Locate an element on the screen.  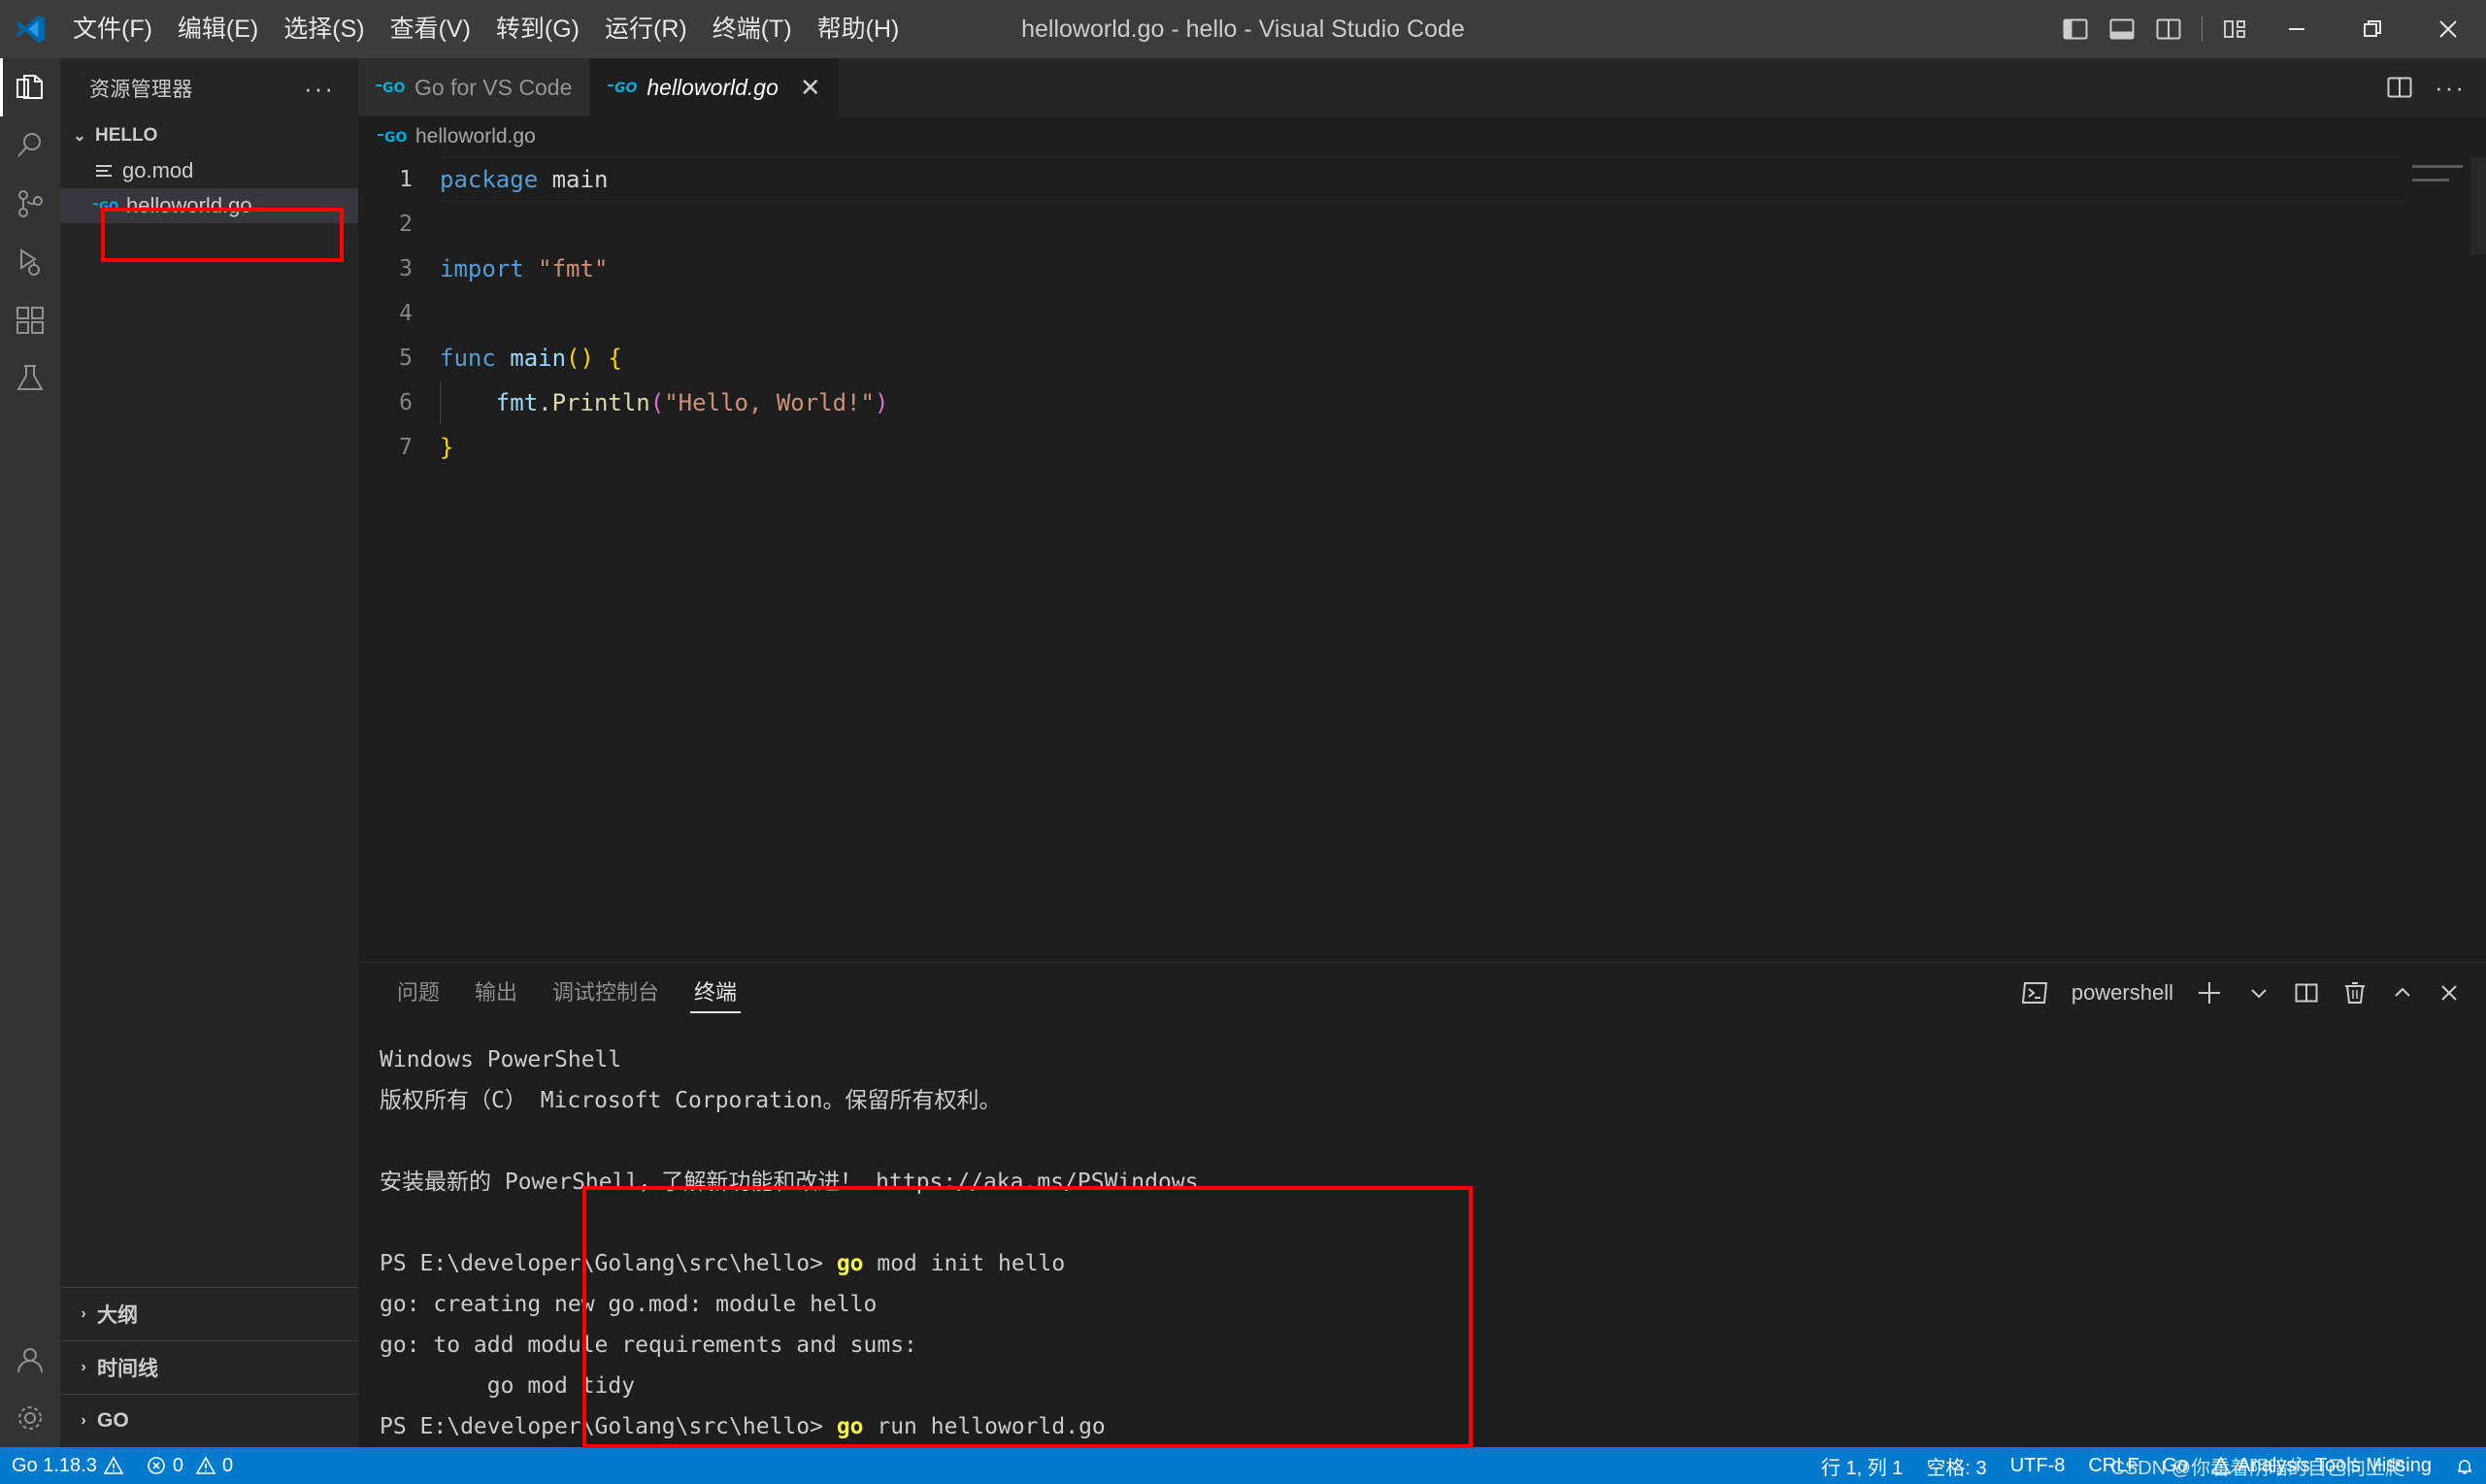
gear-icon is located at coordinates (30, 1418).